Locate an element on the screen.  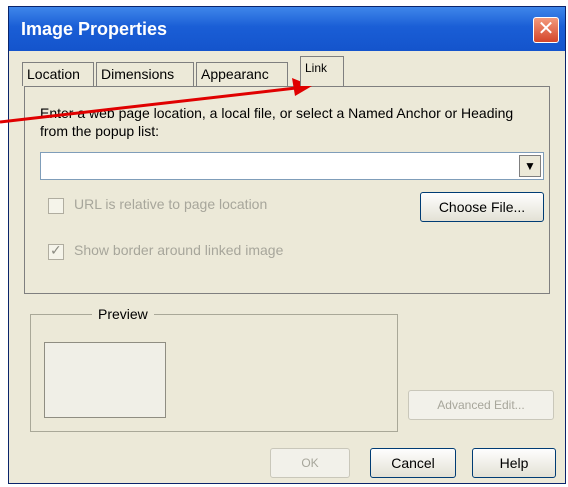
url-relative-label: URL is relative to page location is located at coordinates (171, 204).